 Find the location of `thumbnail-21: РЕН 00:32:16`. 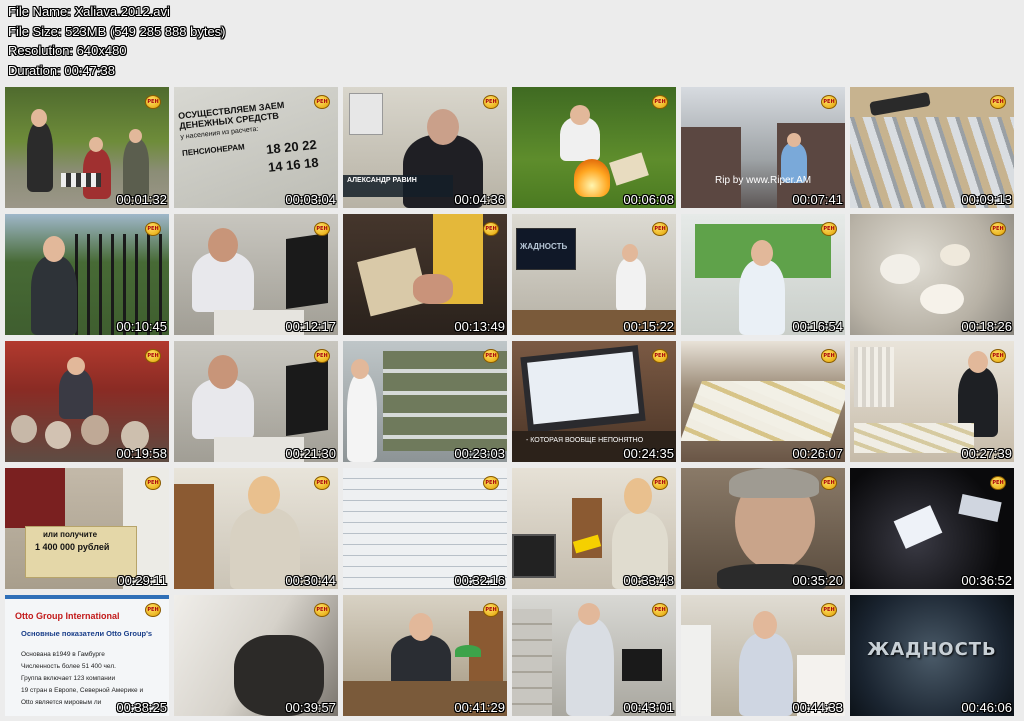

thumbnail-21: РЕН 00:32:16 is located at coordinates (425, 528).